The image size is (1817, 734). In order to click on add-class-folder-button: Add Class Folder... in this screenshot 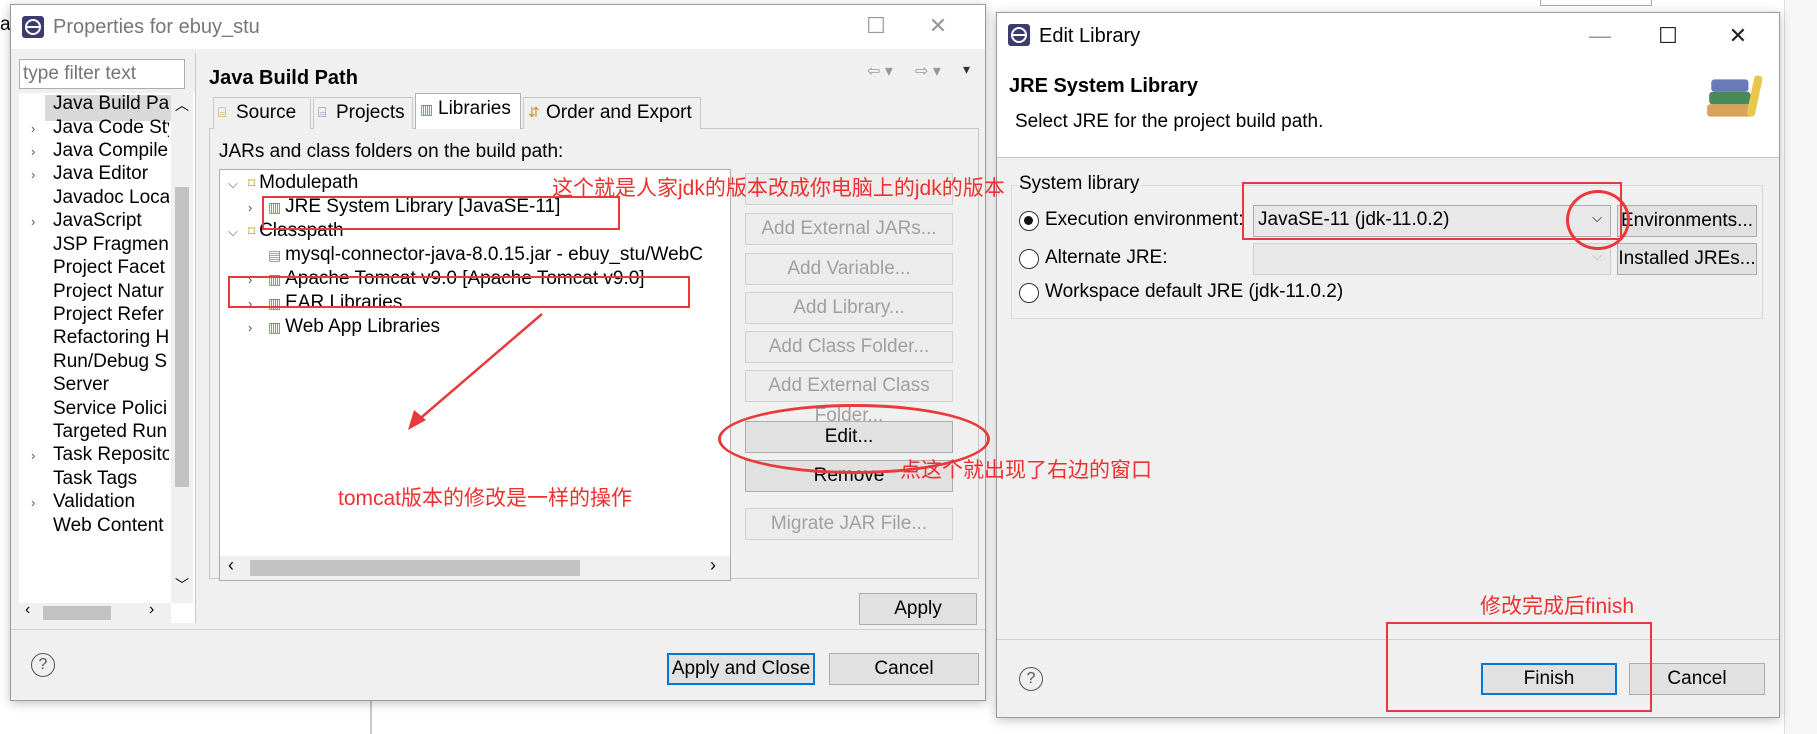, I will do `click(849, 347)`.